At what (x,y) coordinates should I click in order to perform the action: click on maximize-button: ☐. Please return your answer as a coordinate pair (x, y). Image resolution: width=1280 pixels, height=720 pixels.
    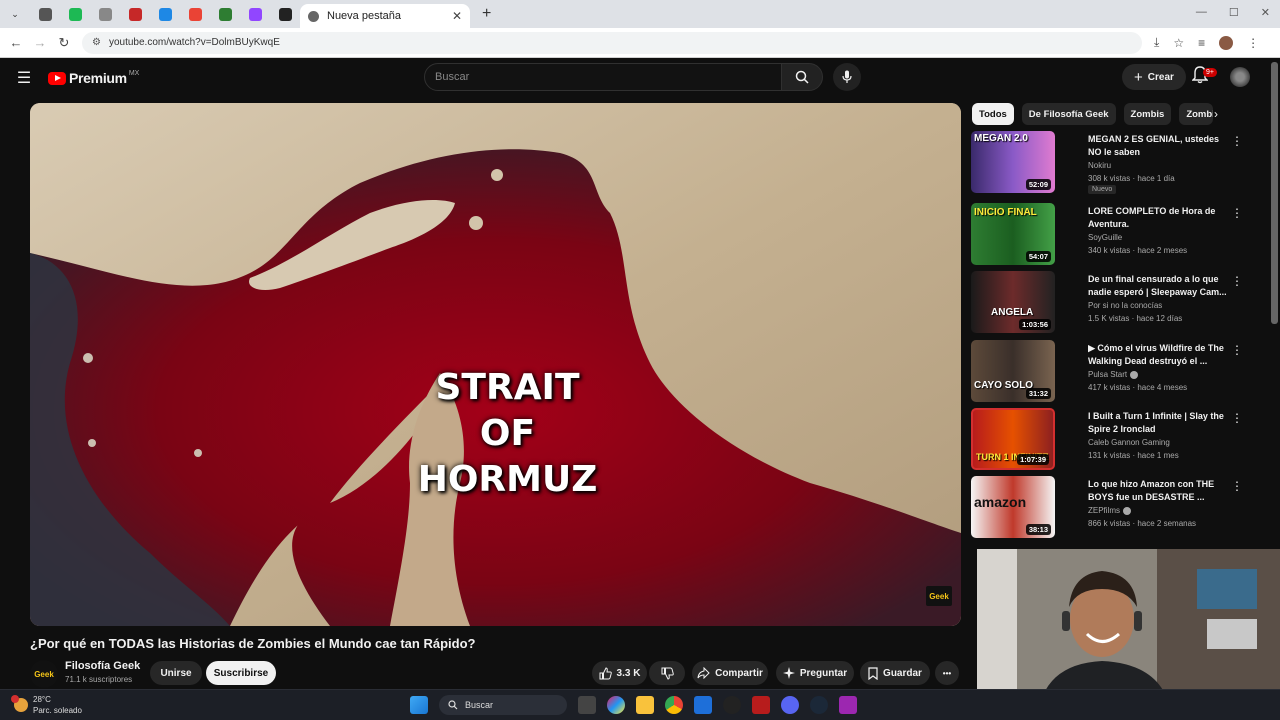
    Looking at the image, I should click on (1234, 12).